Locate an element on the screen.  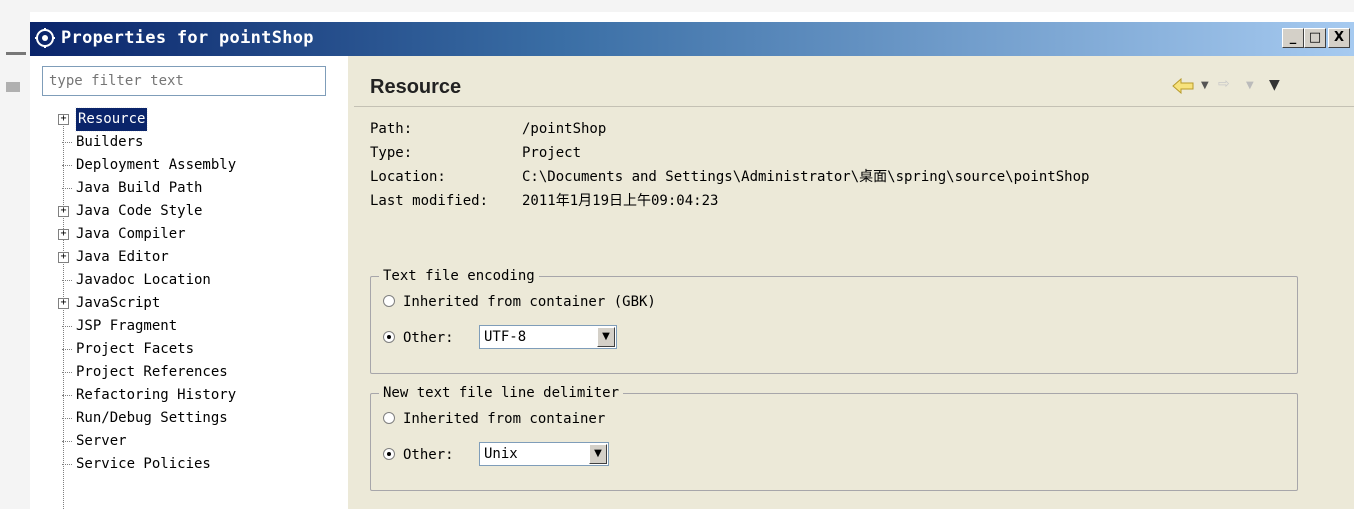
back-arrow-icon is located at coordinates (1183, 86).